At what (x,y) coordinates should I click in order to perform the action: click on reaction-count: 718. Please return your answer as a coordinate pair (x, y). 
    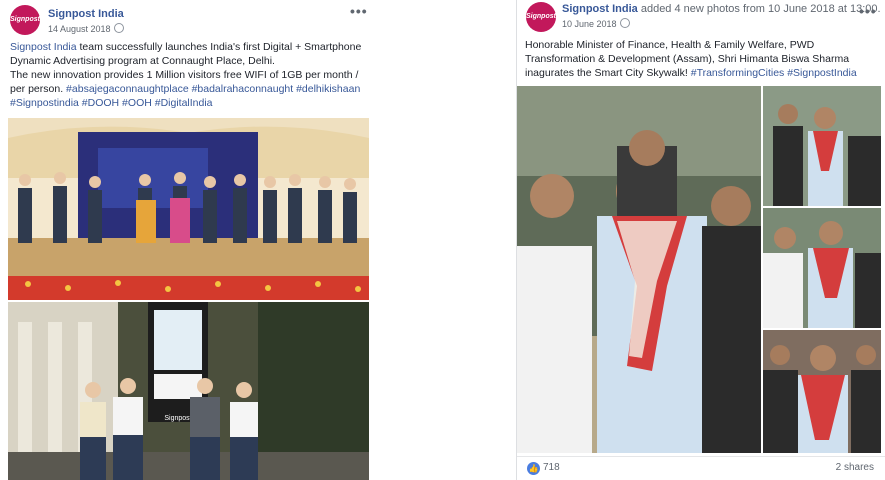
    Looking at the image, I should click on (551, 467).